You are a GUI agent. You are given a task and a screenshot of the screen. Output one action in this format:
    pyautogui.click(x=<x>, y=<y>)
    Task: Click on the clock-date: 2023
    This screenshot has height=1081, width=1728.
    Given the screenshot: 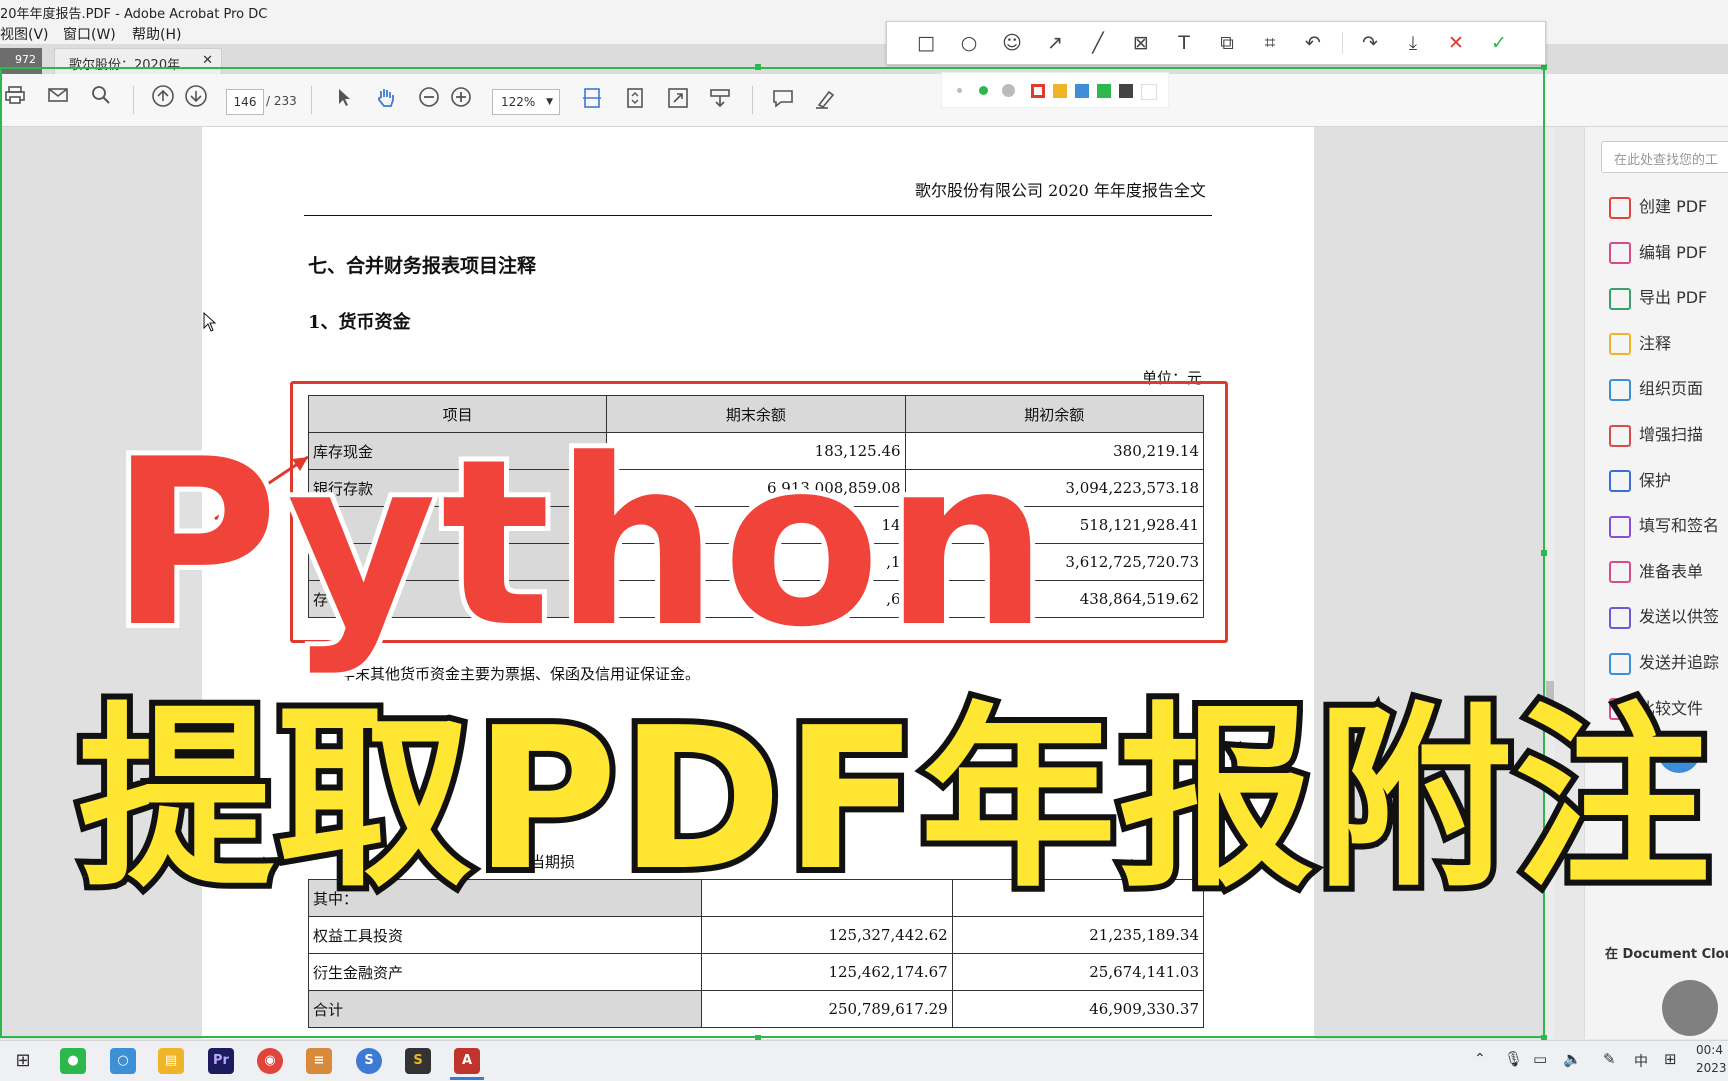 What is the action you would take?
    pyautogui.click(x=1711, y=1068)
    